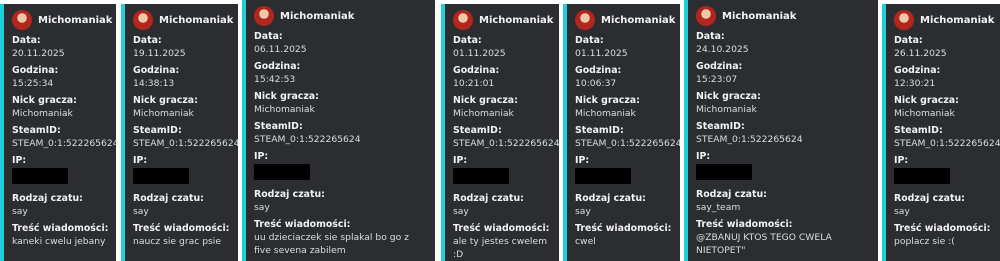 Image resolution: width=1000 pixels, height=261 pixels. What do you see at coordinates (717, 79) in the screenshot?
I see `time-value: 15:23:07` at bounding box center [717, 79].